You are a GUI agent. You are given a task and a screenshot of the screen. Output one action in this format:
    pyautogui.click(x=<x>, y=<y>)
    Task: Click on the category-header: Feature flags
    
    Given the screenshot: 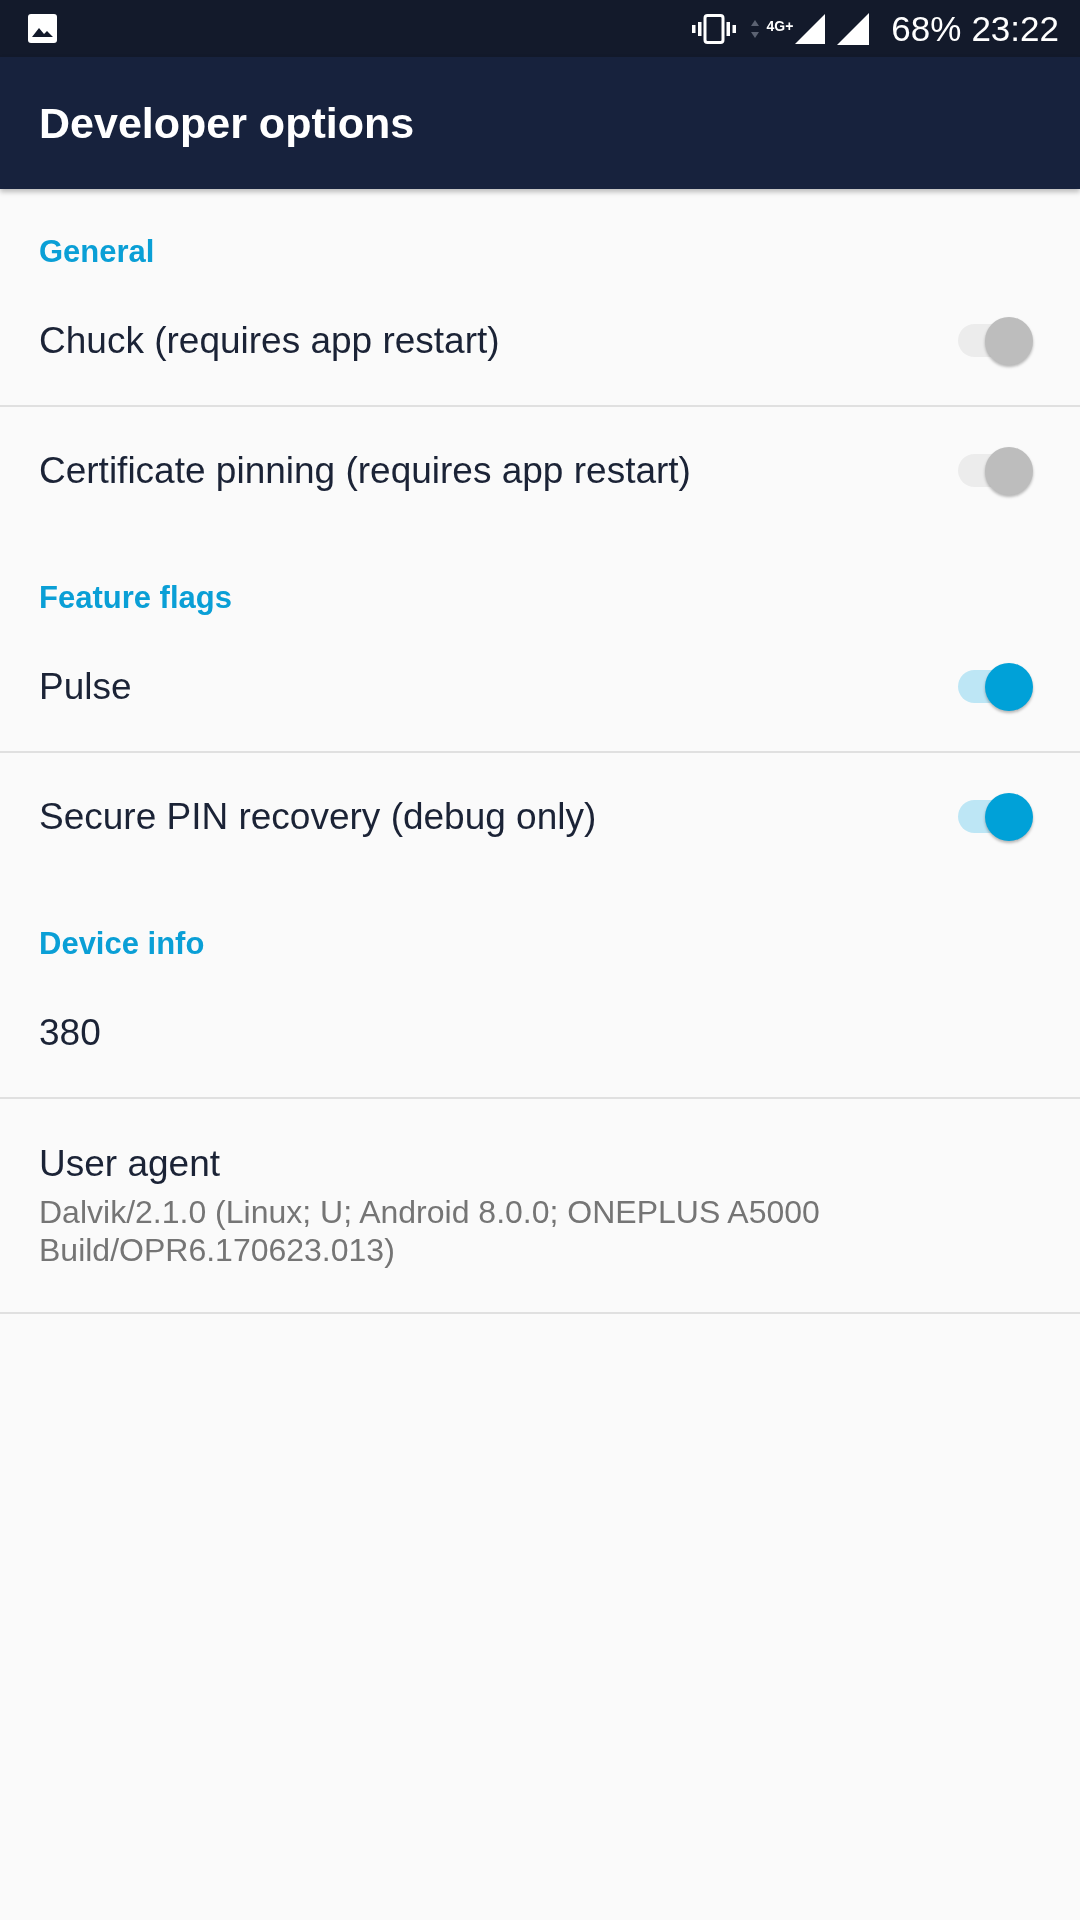 What is the action you would take?
    pyautogui.click(x=135, y=598)
    